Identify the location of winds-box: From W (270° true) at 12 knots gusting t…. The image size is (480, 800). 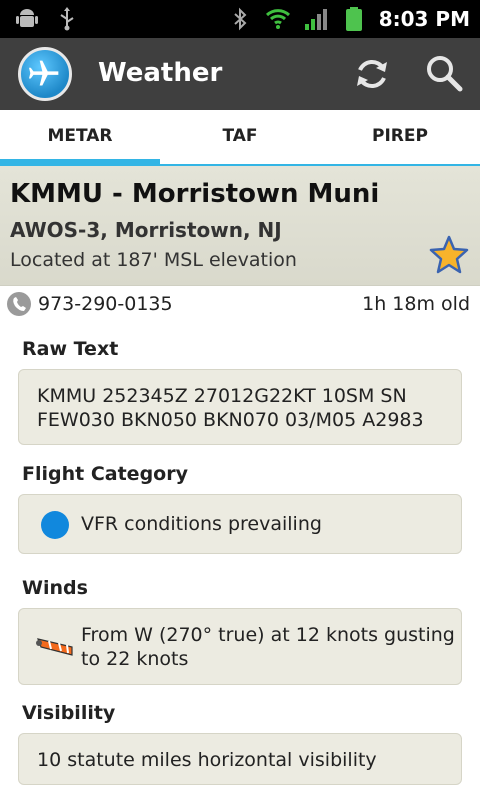
(240, 646).